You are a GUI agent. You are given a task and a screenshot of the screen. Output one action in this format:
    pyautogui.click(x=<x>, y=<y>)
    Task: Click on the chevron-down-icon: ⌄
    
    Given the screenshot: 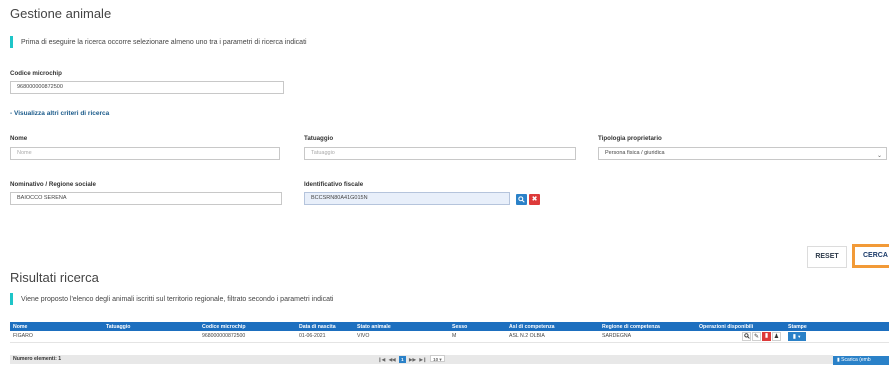 What is the action you would take?
    pyautogui.click(x=879, y=156)
    